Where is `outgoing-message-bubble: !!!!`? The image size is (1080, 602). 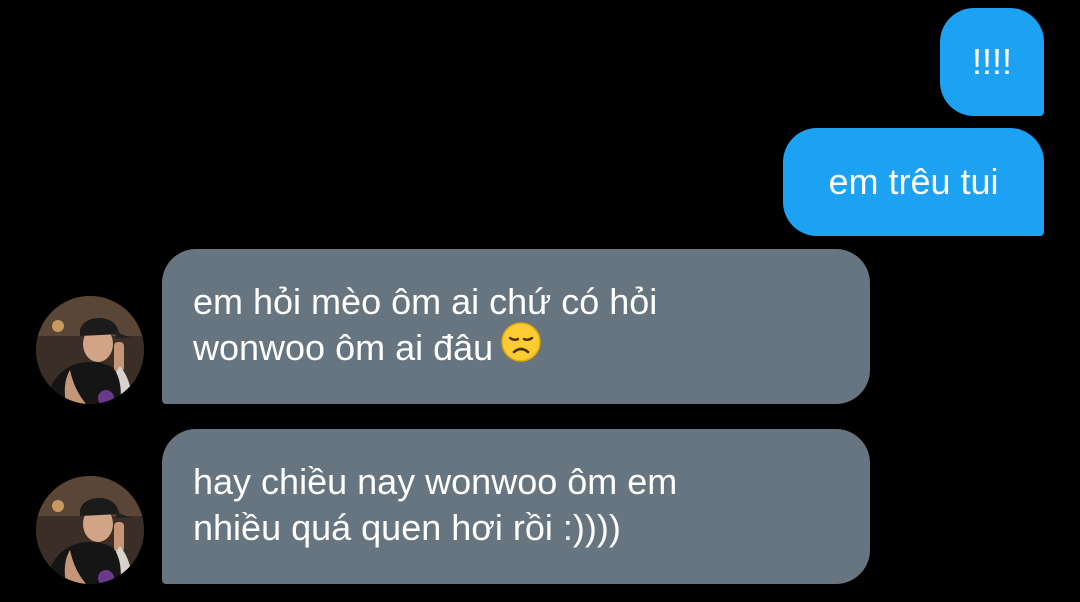 outgoing-message-bubble: !!!! is located at coordinates (992, 62).